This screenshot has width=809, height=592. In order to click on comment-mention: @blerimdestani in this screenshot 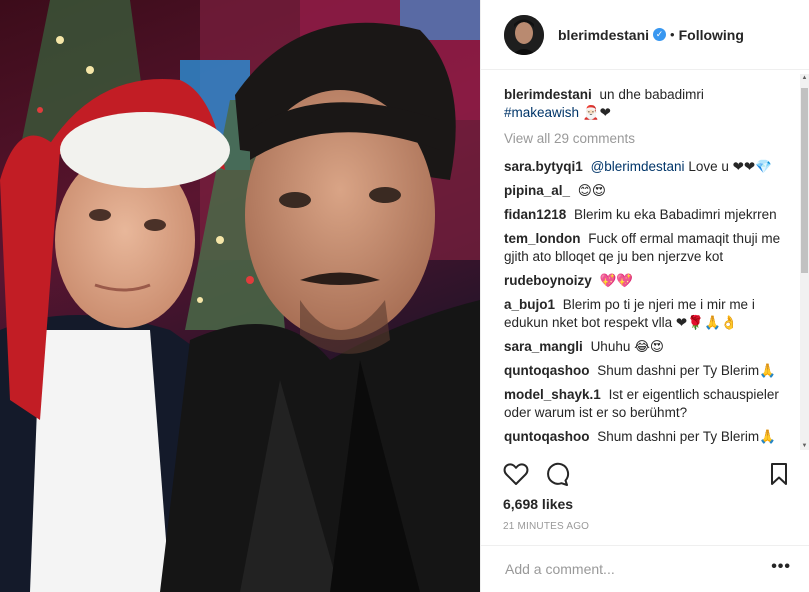, I will do `click(638, 166)`.